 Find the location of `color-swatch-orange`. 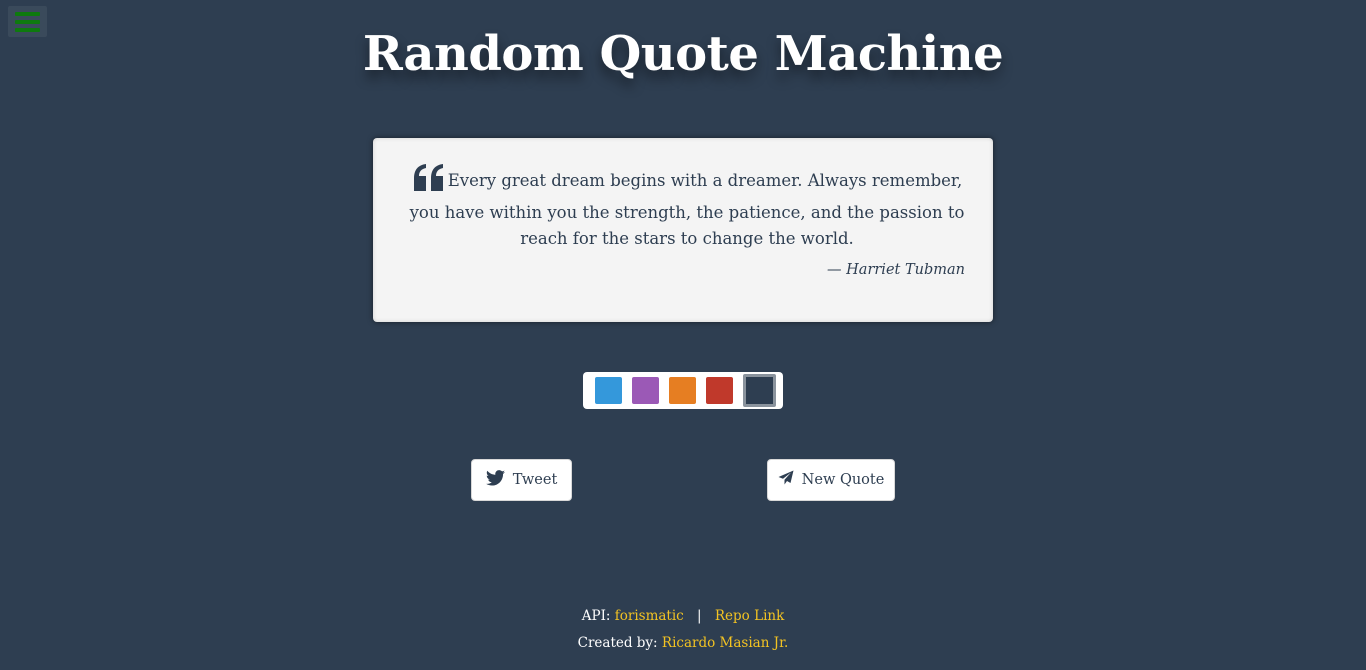

color-swatch-orange is located at coordinates (682, 390).